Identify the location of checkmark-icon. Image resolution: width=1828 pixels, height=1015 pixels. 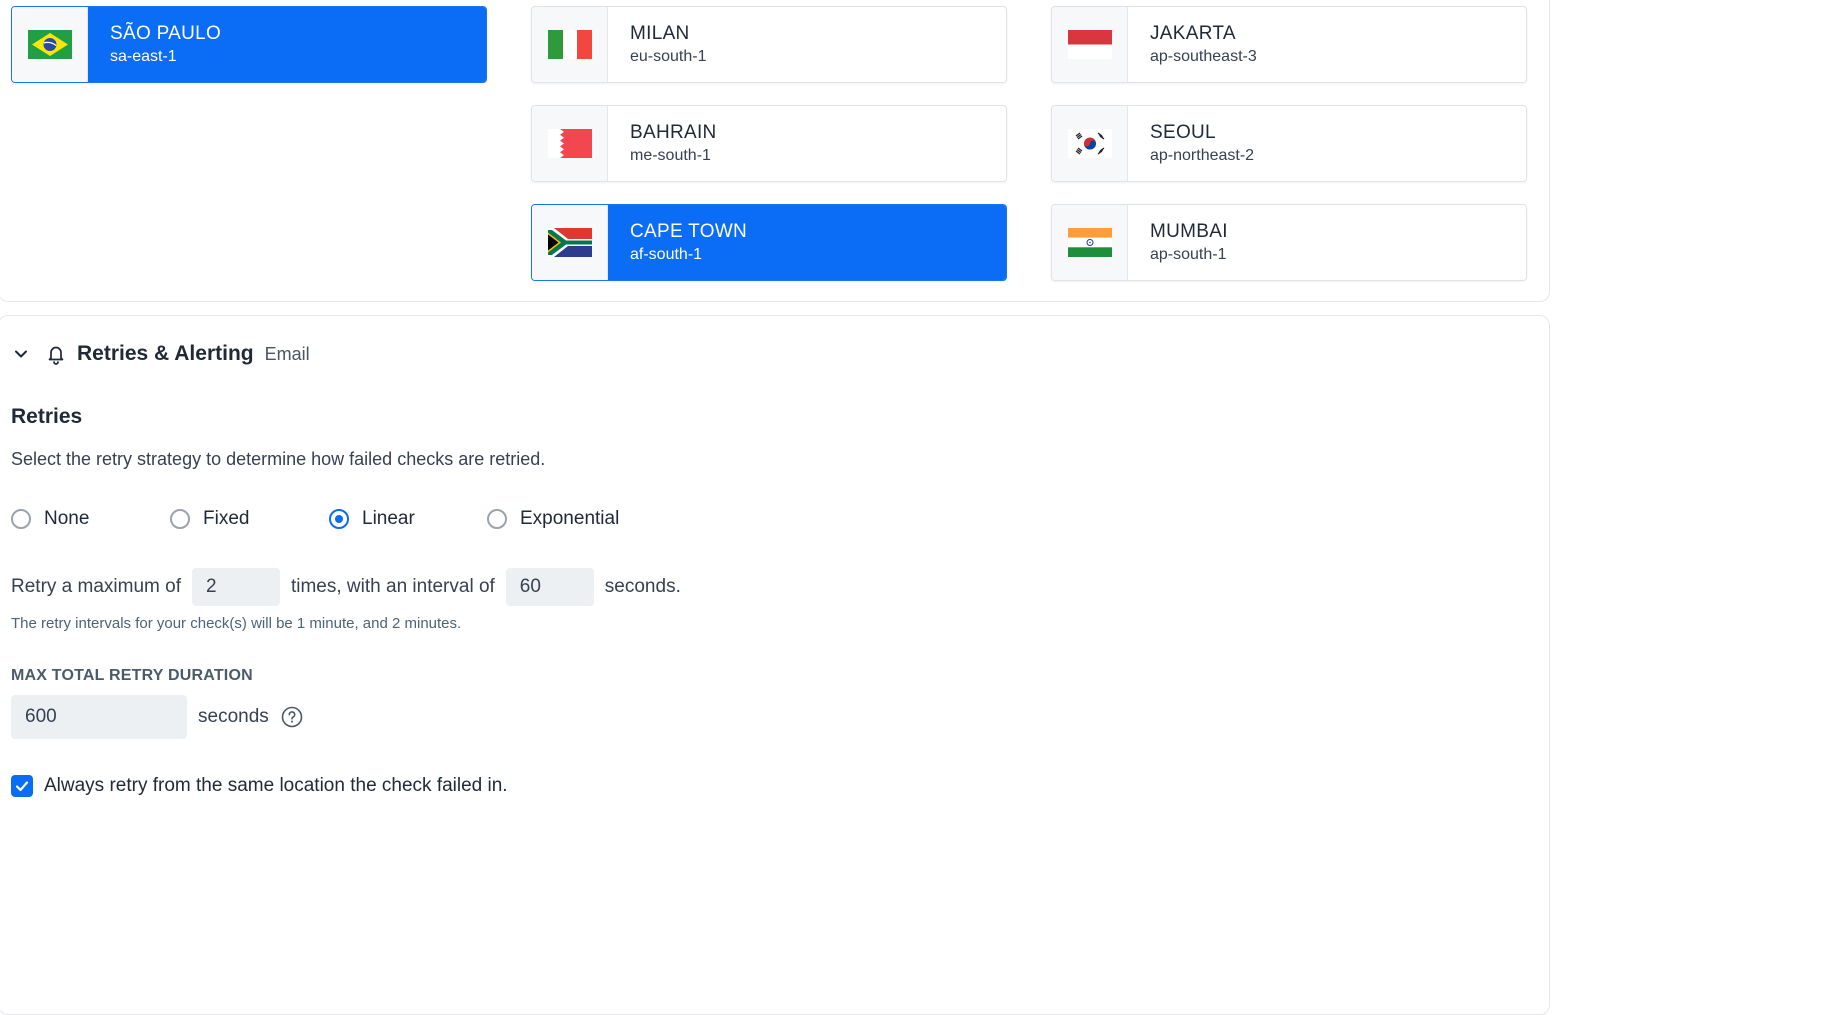
(22, 786).